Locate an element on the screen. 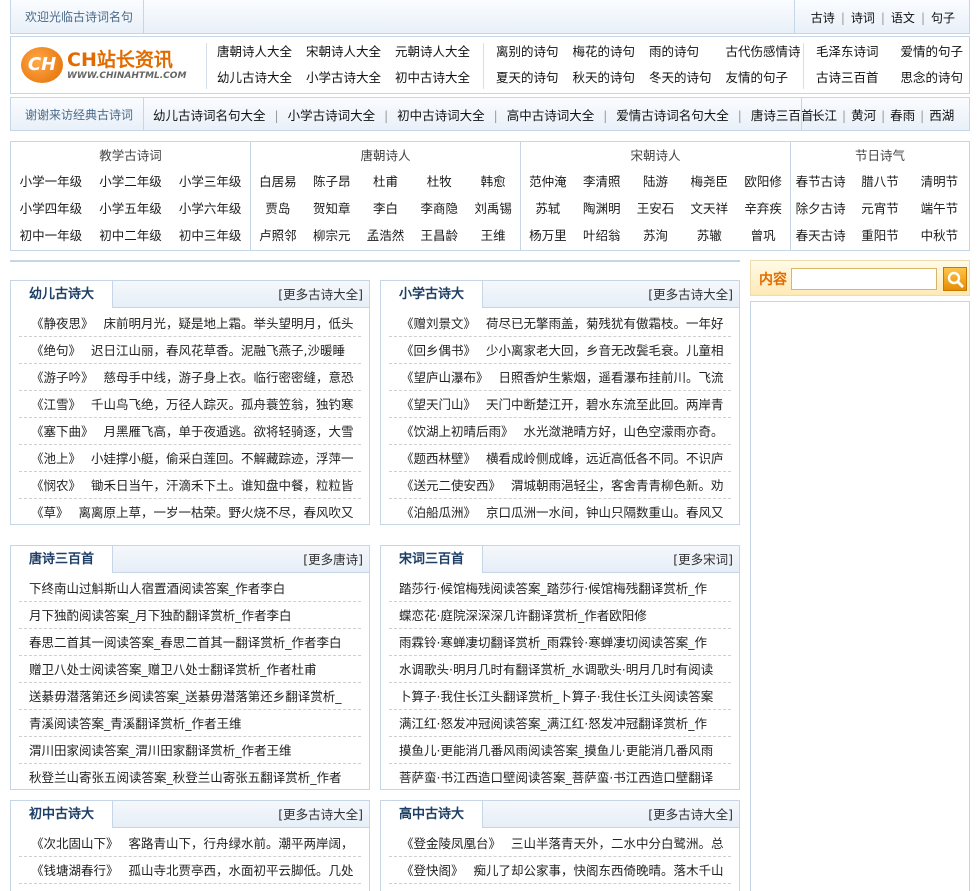  poet-link: 李清照 is located at coordinates (602, 181).